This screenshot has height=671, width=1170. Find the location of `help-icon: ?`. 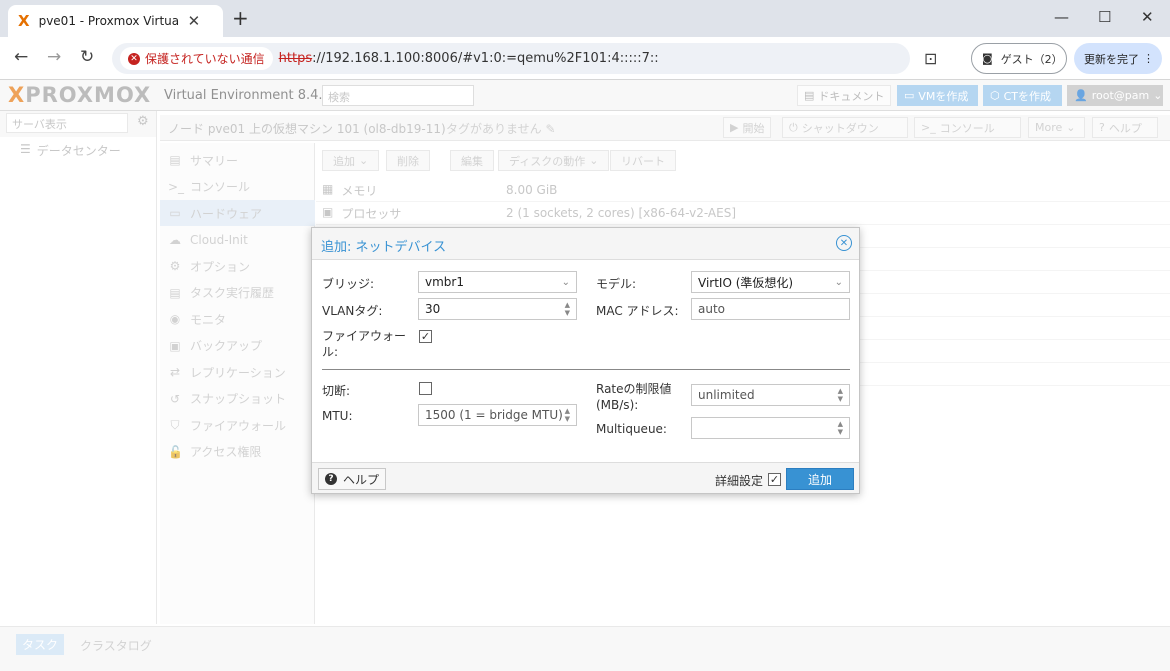

help-icon: ? is located at coordinates (331, 479).